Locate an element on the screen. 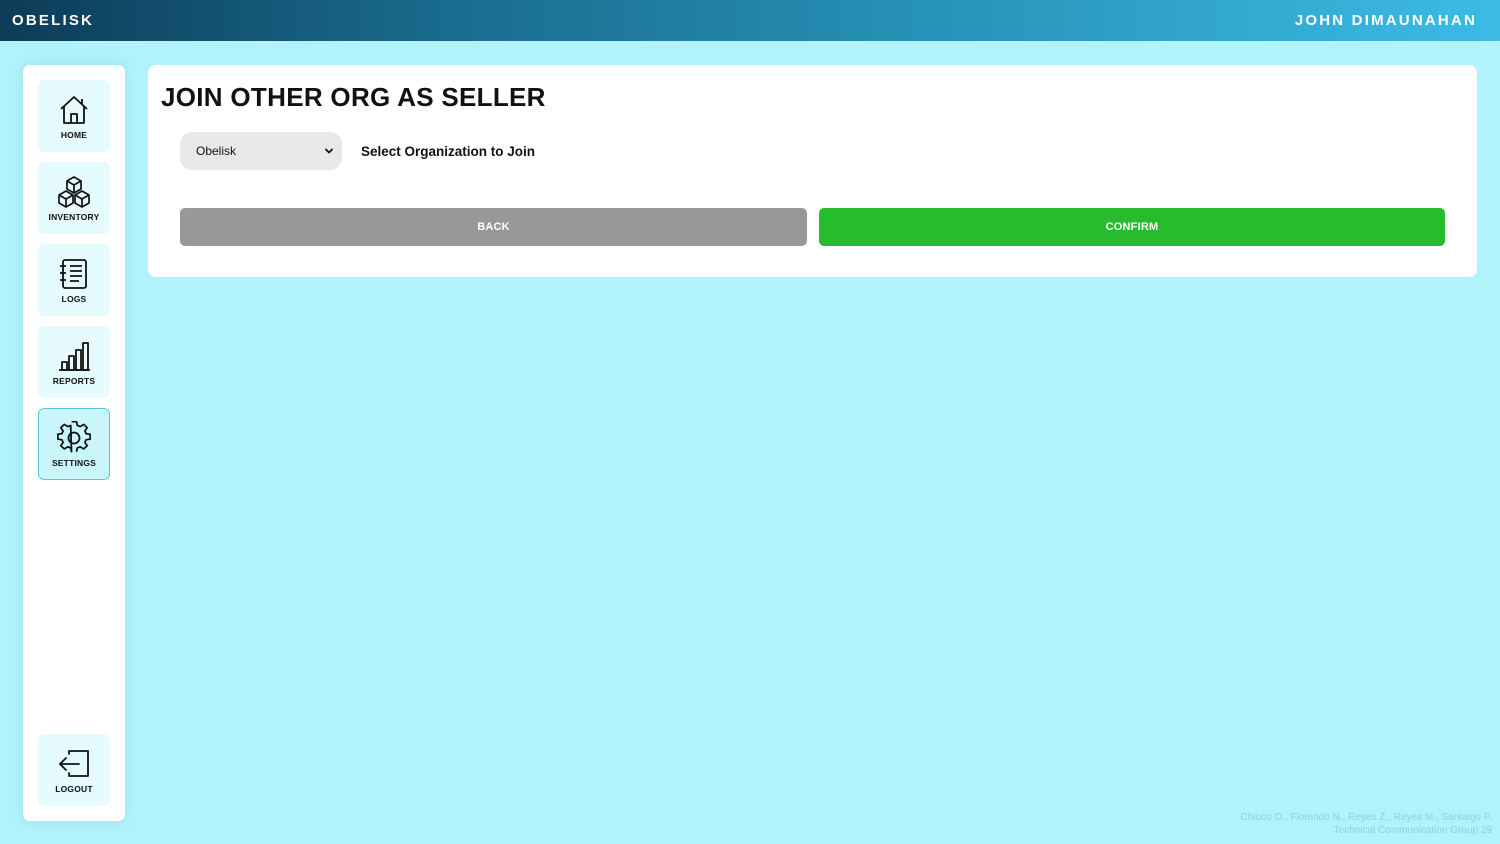 The image size is (1500, 844). user-name: JOHN DIMAUNAHAN is located at coordinates (1386, 20).